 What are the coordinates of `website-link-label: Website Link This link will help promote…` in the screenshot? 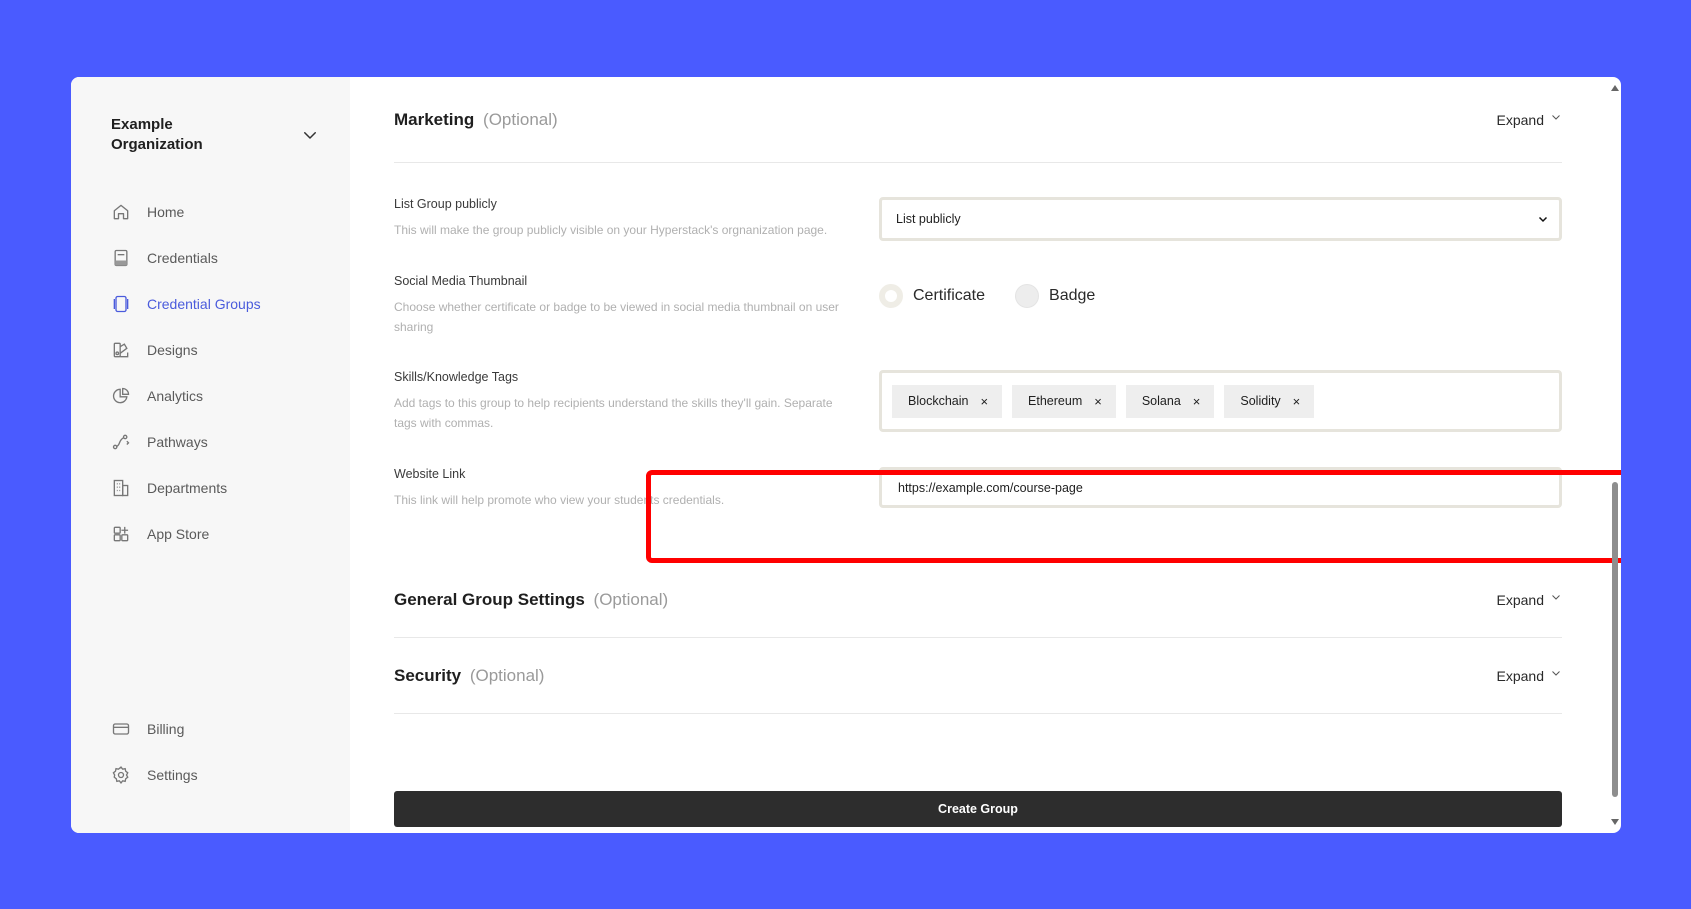 It's located at (624, 488).